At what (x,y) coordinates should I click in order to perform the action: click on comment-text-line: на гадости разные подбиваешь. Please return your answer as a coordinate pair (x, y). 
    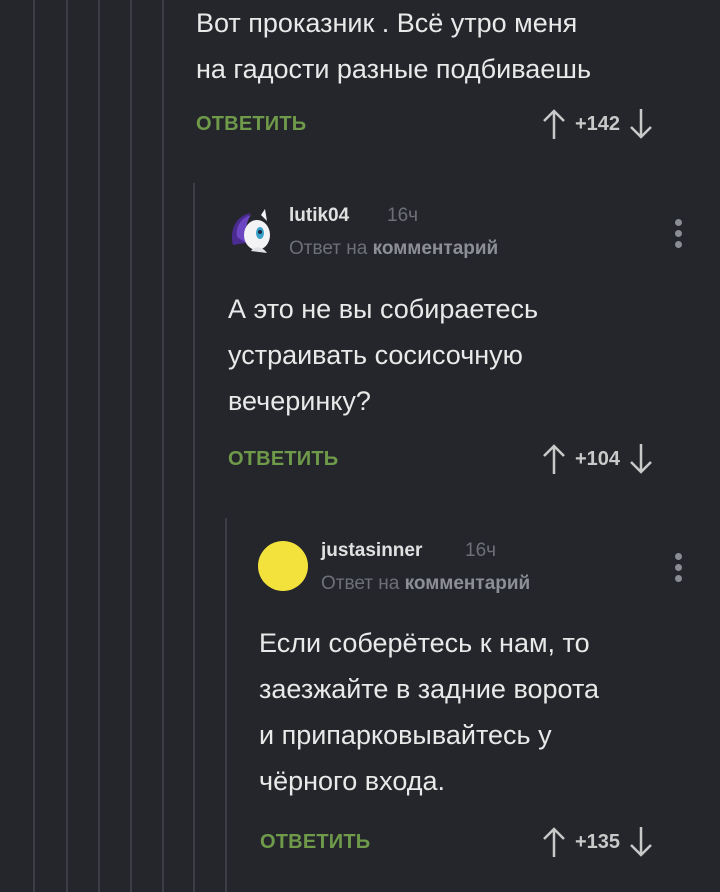
    Looking at the image, I should click on (394, 69).